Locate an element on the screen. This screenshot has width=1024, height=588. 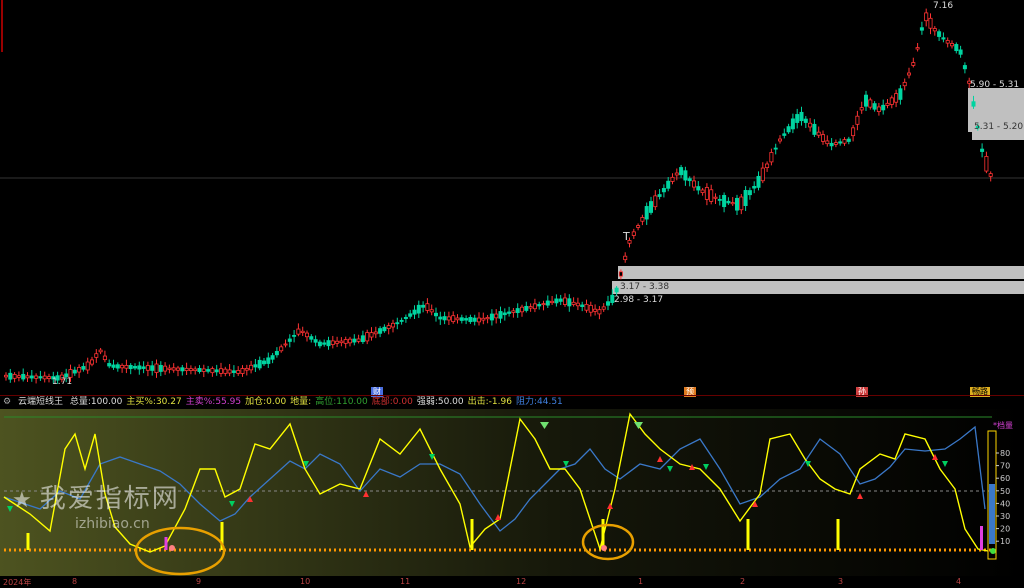
indicator-field: 总量:100.00 is located at coordinates (96, 402).